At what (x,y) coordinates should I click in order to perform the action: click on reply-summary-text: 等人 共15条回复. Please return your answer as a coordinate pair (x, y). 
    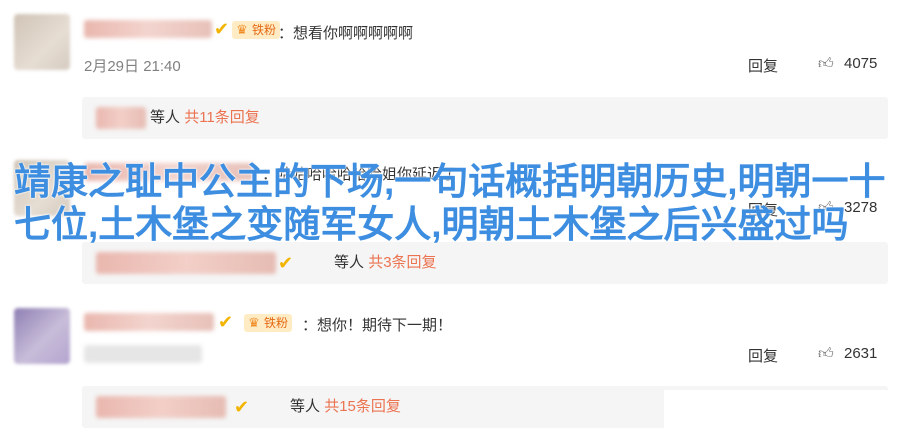
    Looking at the image, I should click on (345, 407).